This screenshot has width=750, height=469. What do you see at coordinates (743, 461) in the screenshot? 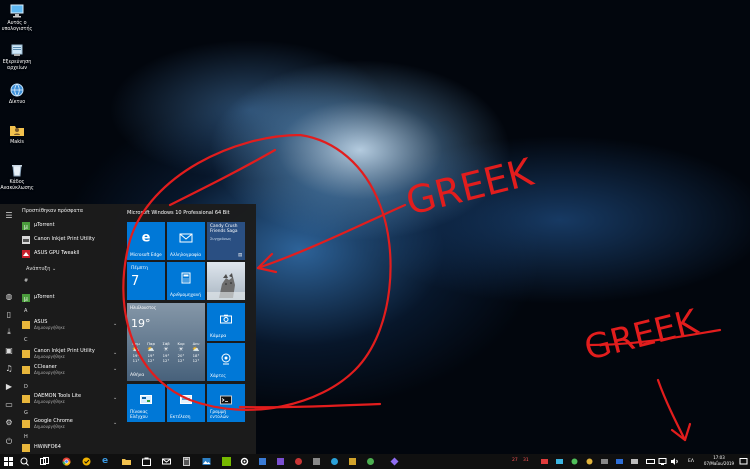
I see `notifications-icon` at bounding box center [743, 461].